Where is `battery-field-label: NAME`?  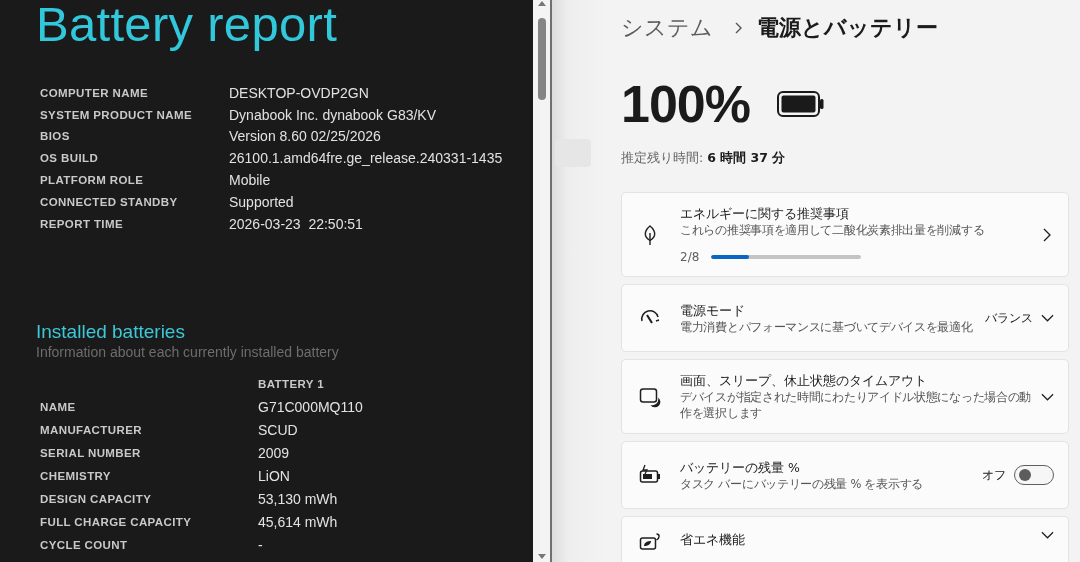
battery-field-label: NAME is located at coordinates (58, 407).